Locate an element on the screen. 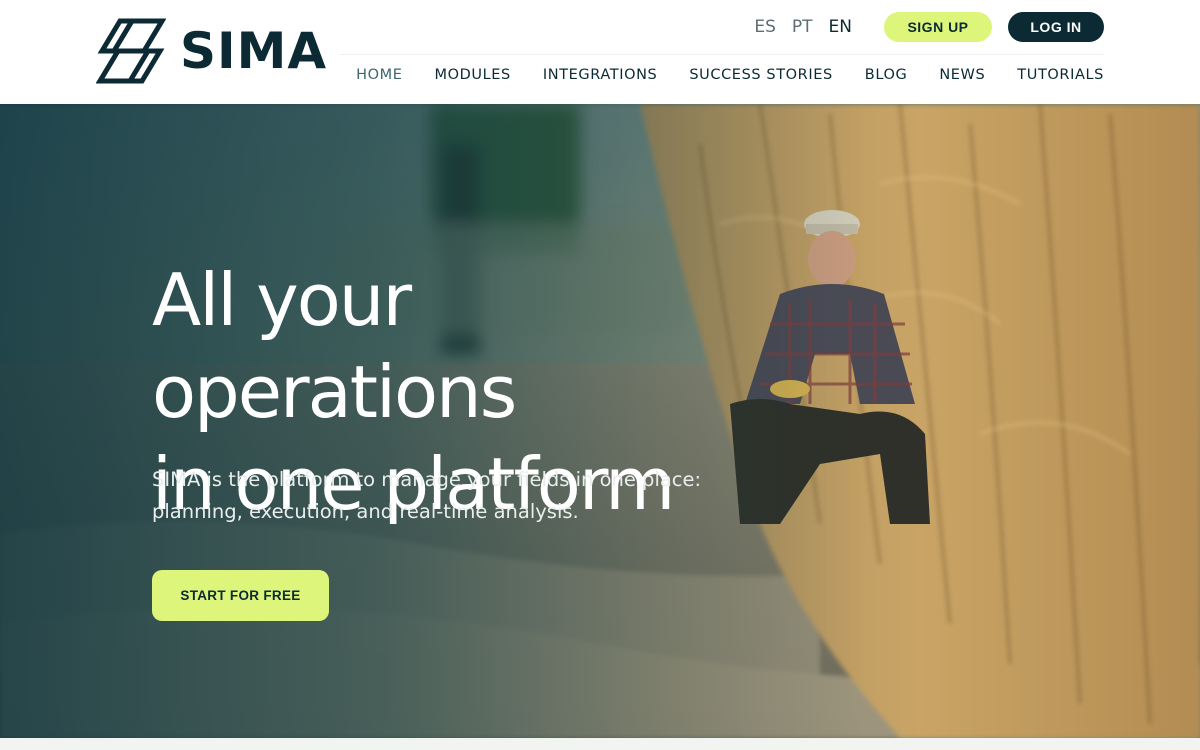 The height and width of the screenshot is (750, 1200). nav-item-blog: BLOG is located at coordinates (886, 75).